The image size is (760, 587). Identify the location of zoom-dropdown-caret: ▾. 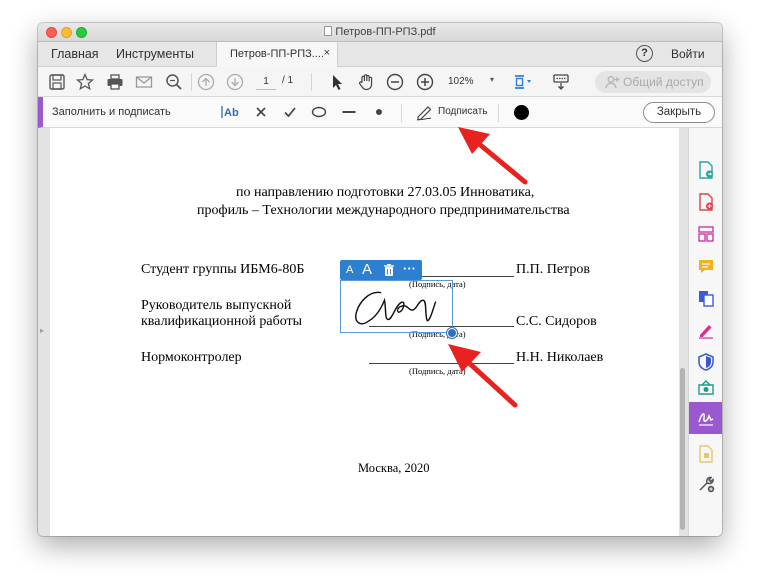
(492, 79).